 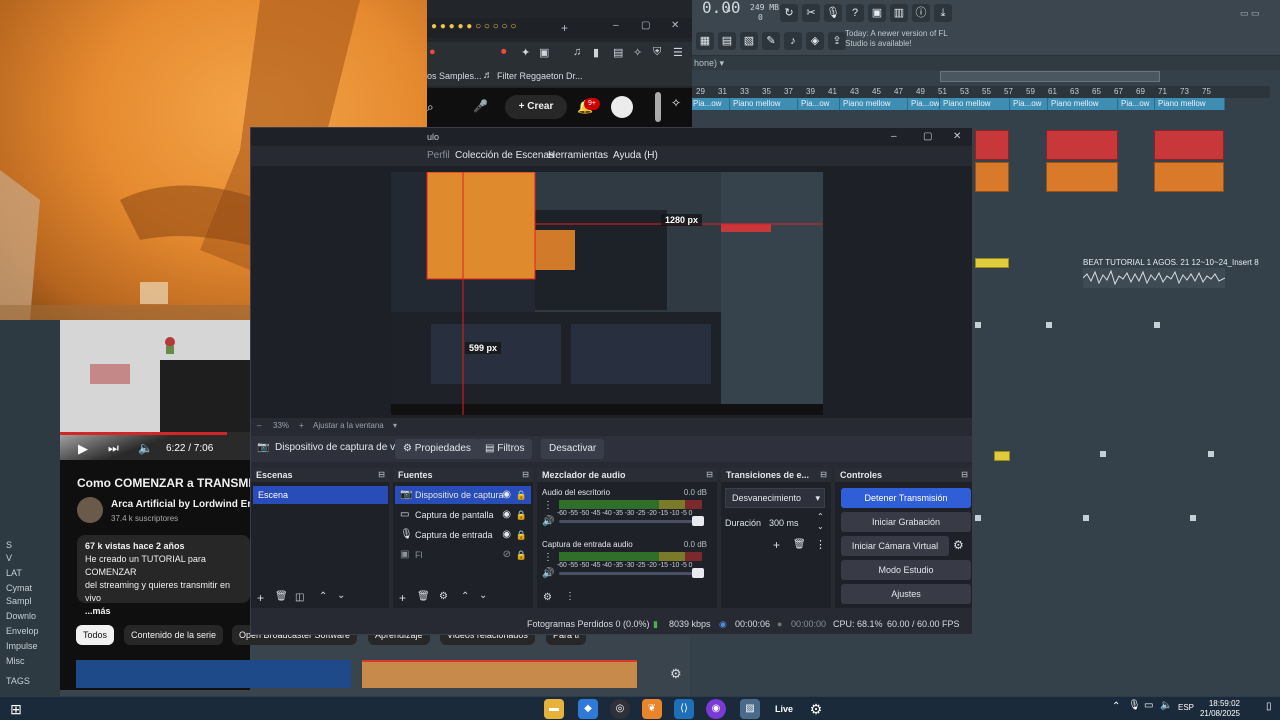 What do you see at coordinates (790, 523) in the screenshot?
I see `duration-input: 300 ms` at bounding box center [790, 523].